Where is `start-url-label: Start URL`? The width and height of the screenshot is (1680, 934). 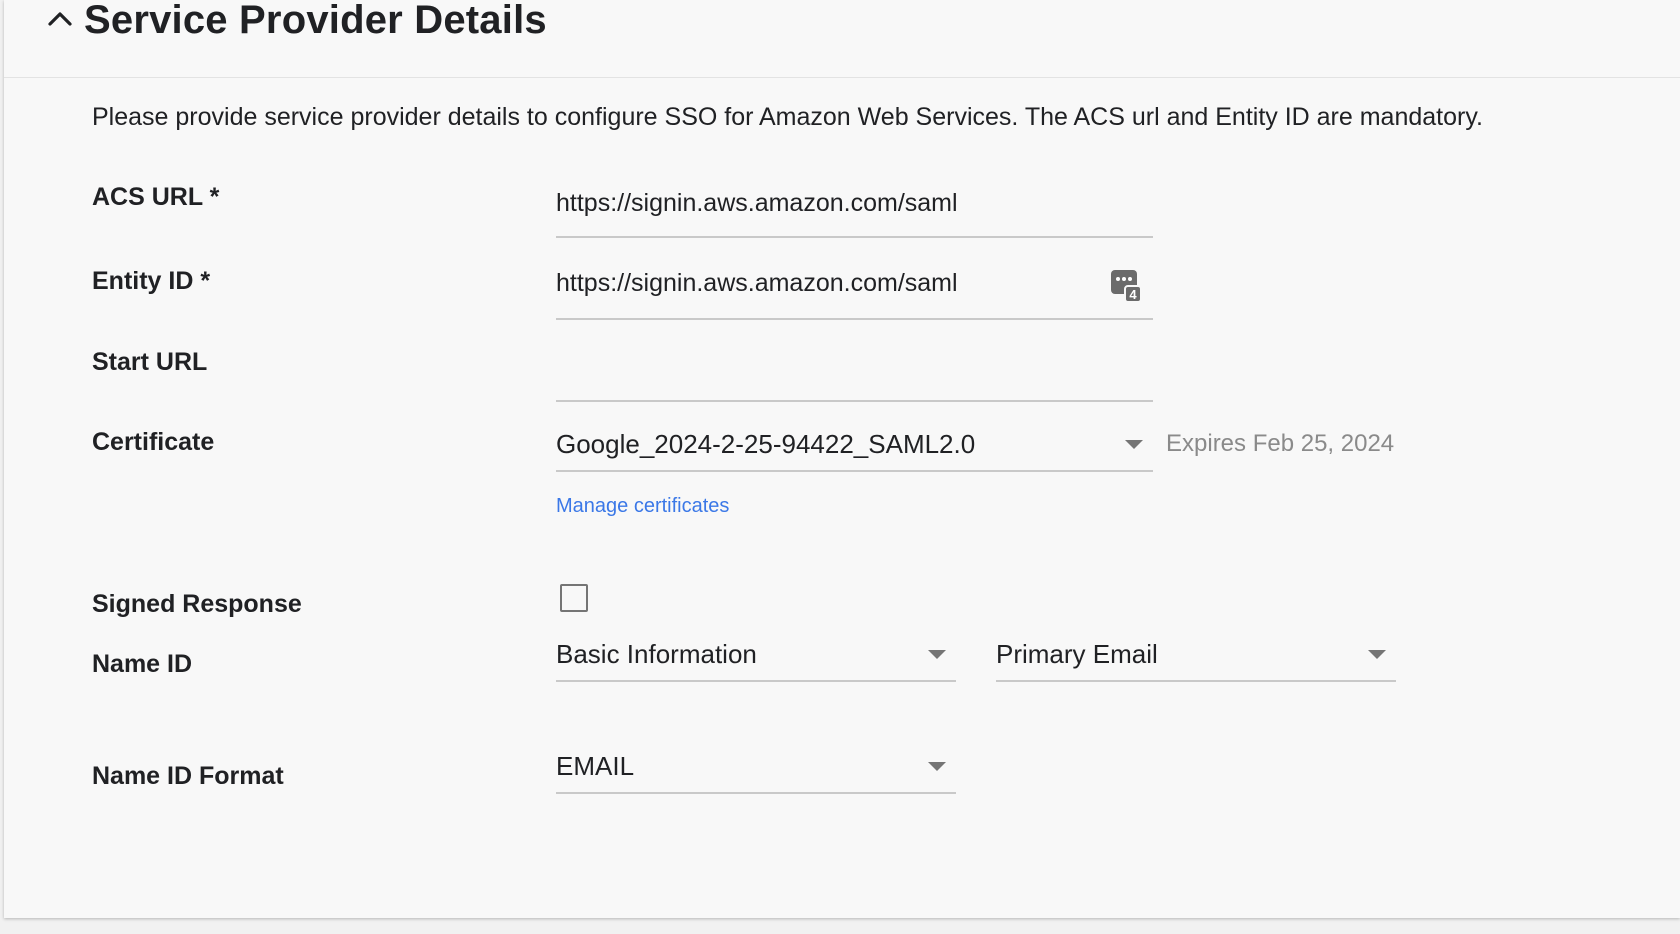 start-url-label: Start URL is located at coordinates (150, 362).